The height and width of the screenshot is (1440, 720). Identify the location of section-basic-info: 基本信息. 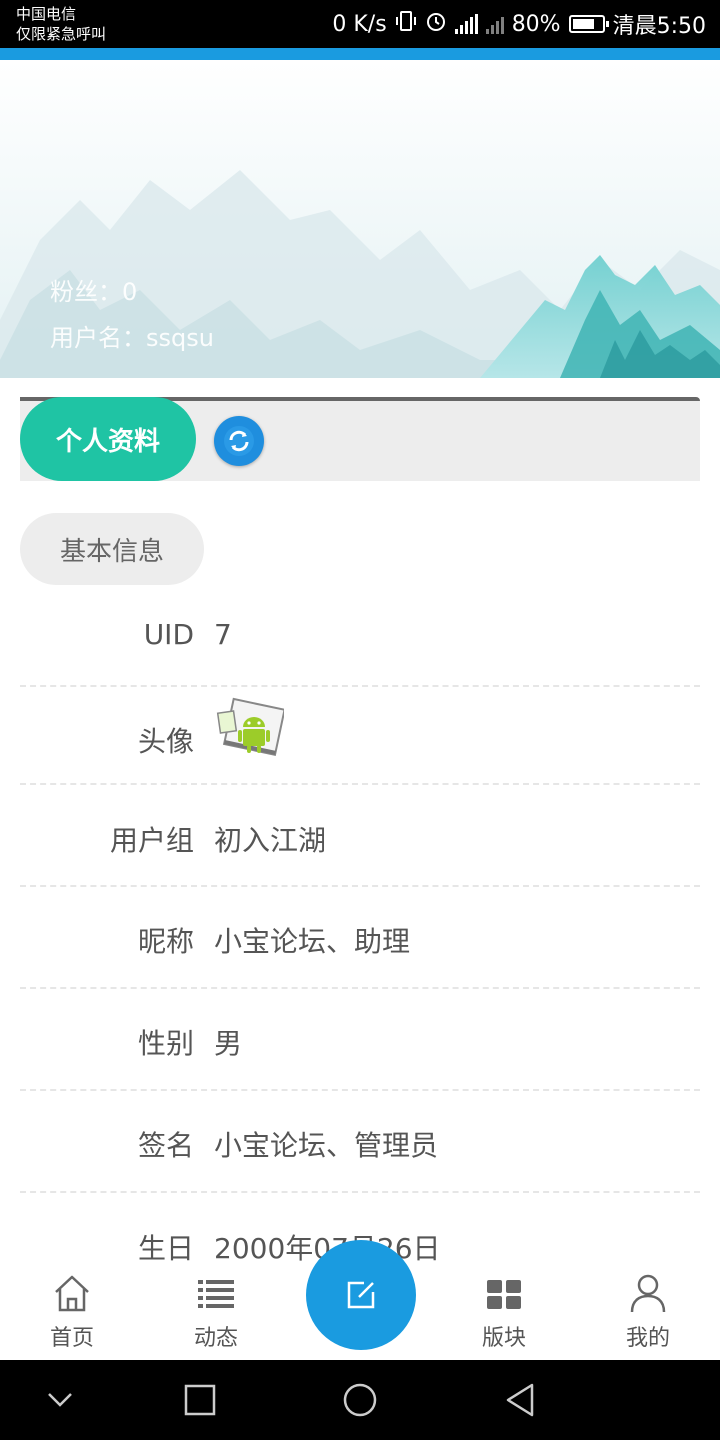
(112, 549).